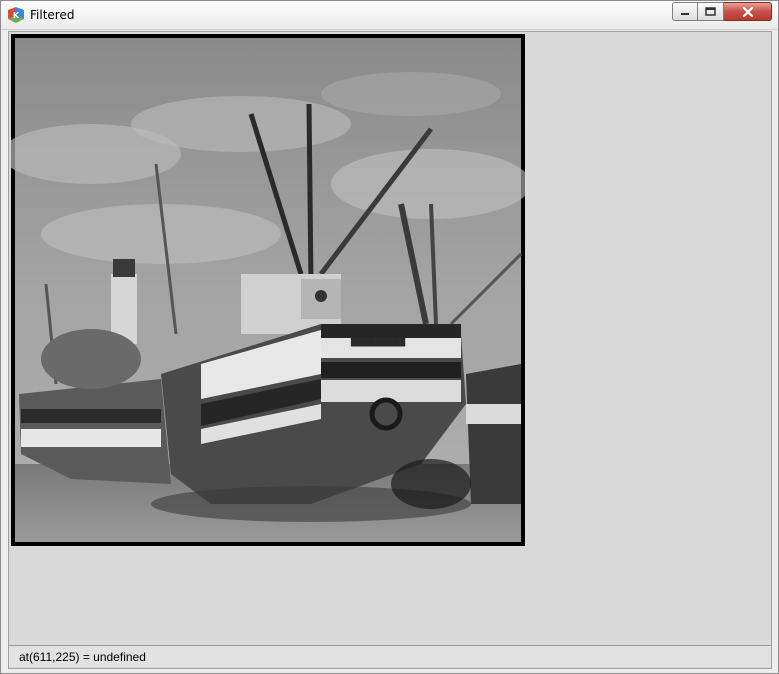 This screenshot has height=674, width=779. Describe the element at coordinates (390, 656) in the screenshot. I see `status-bar: at(611,225) = undefined` at that location.